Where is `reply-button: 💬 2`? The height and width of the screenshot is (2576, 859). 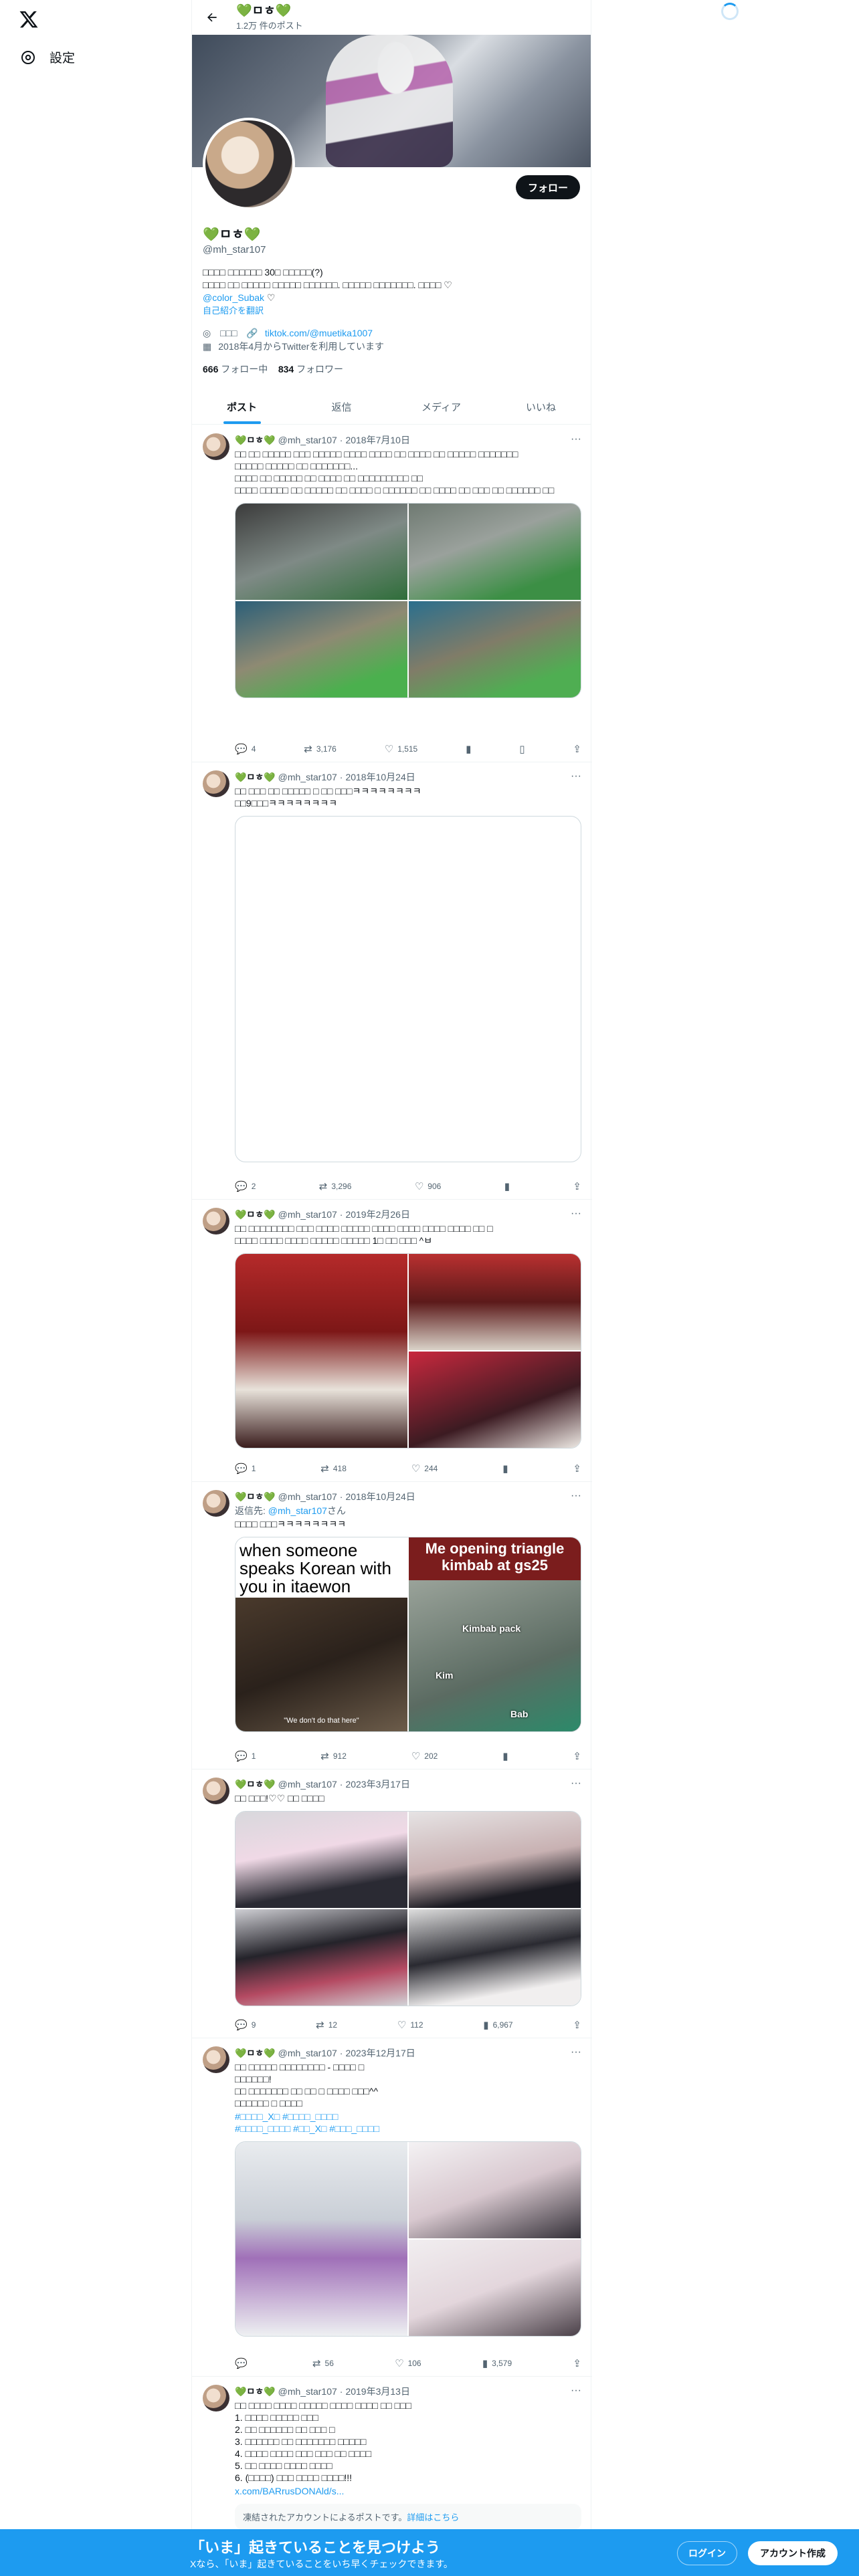
reply-button: 💬 2 is located at coordinates (245, 1186).